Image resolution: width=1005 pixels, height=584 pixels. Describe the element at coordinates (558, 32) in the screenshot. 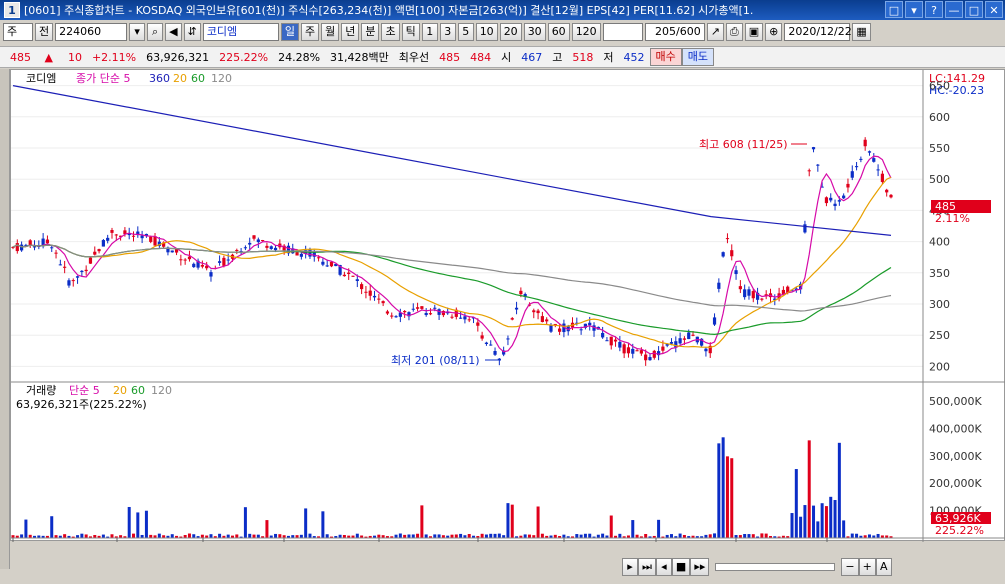

I see `interval-60: 60` at that location.